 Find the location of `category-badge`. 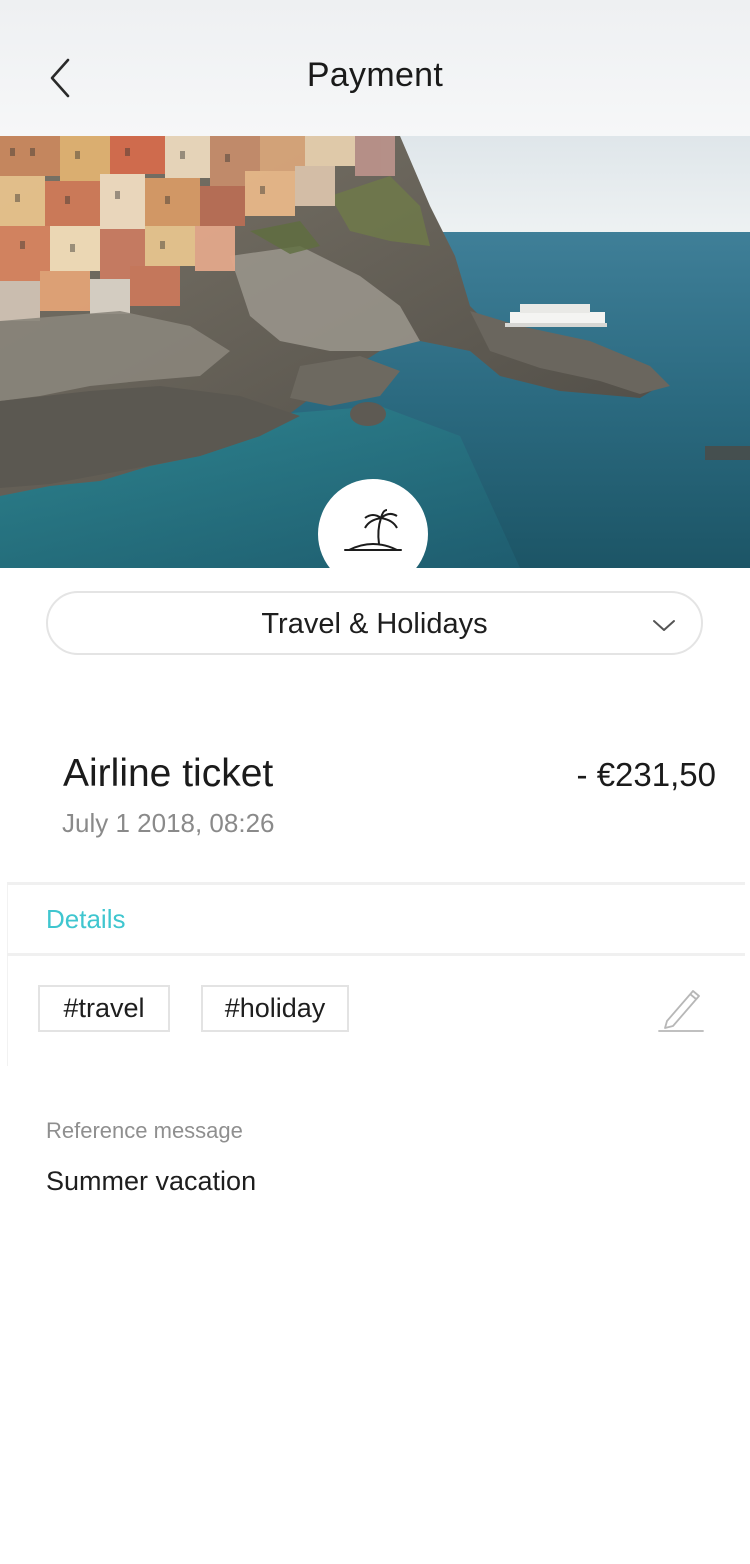

category-badge is located at coordinates (373, 534).